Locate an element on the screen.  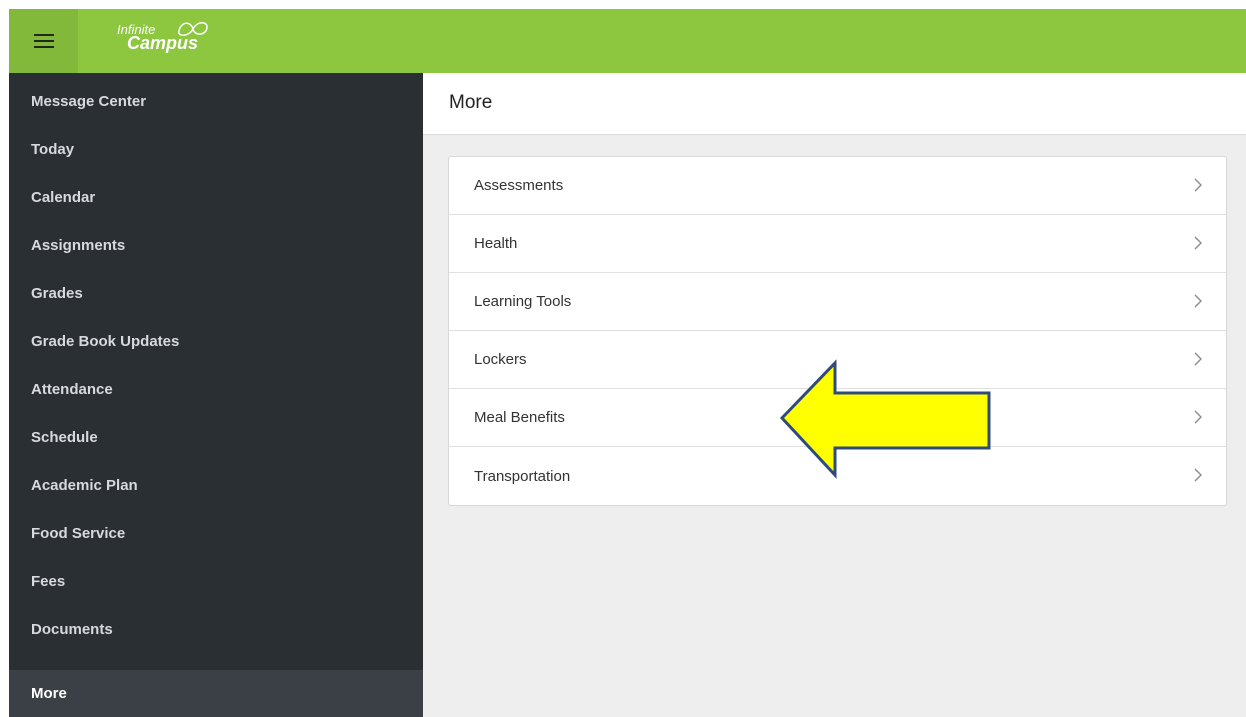
list-item-label: Health is located at coordinates (496, 243).